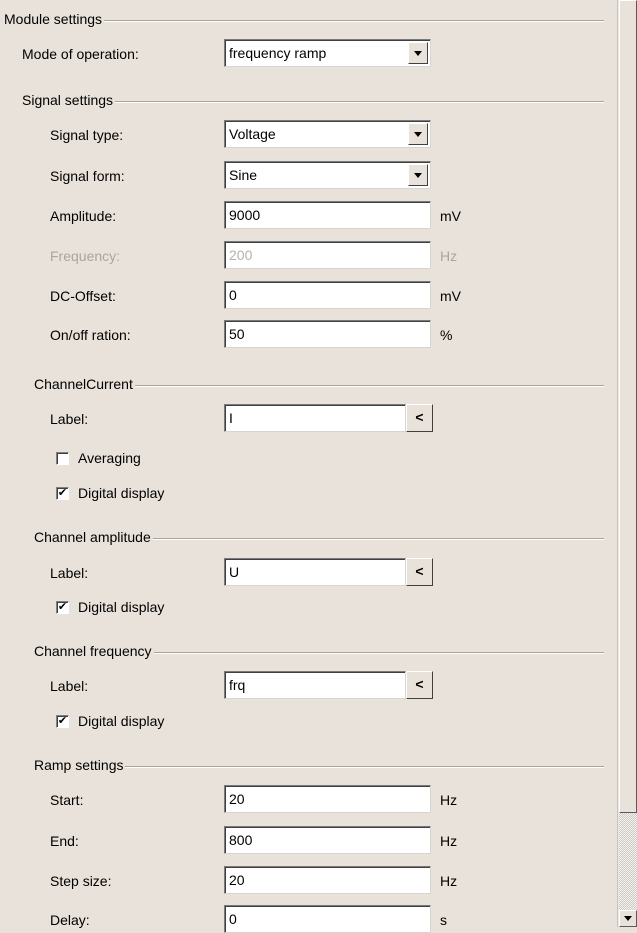 The height and width of the screenshot is (933, 637). Describe the element at coordinates (121, 607) in the screenshot. I see `channel-amplitude-digital-display-label: Digital display` at that location.